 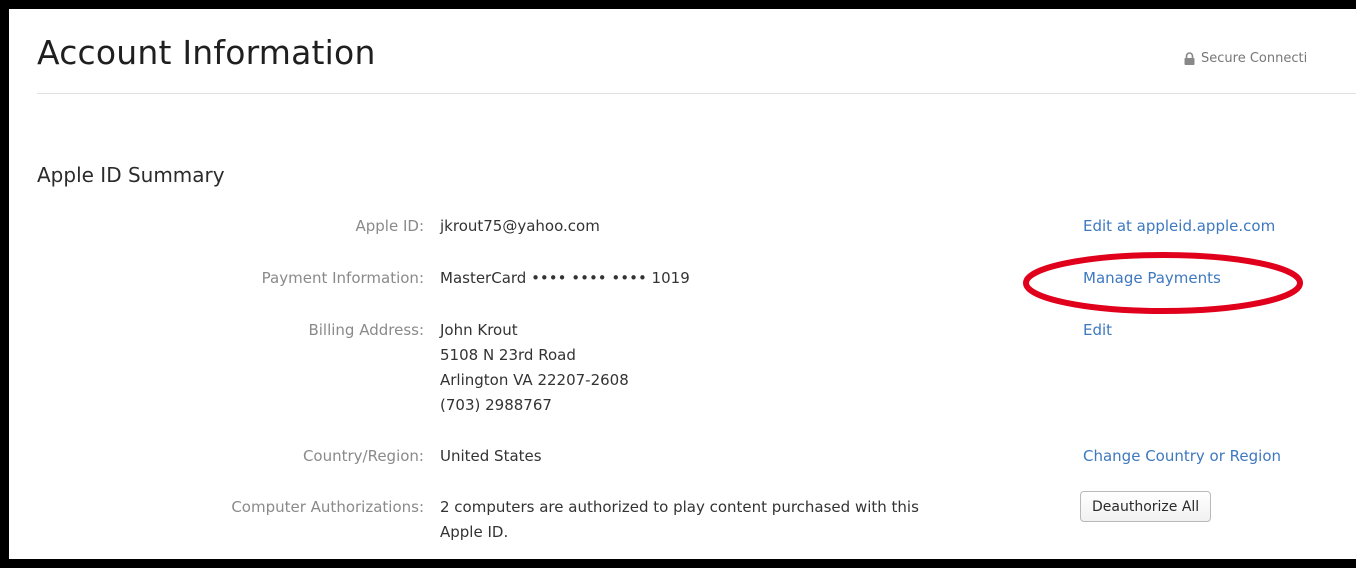 I want to click on computer-authorizations-label: Computer Authorizations:, so click(x=327, y=507).